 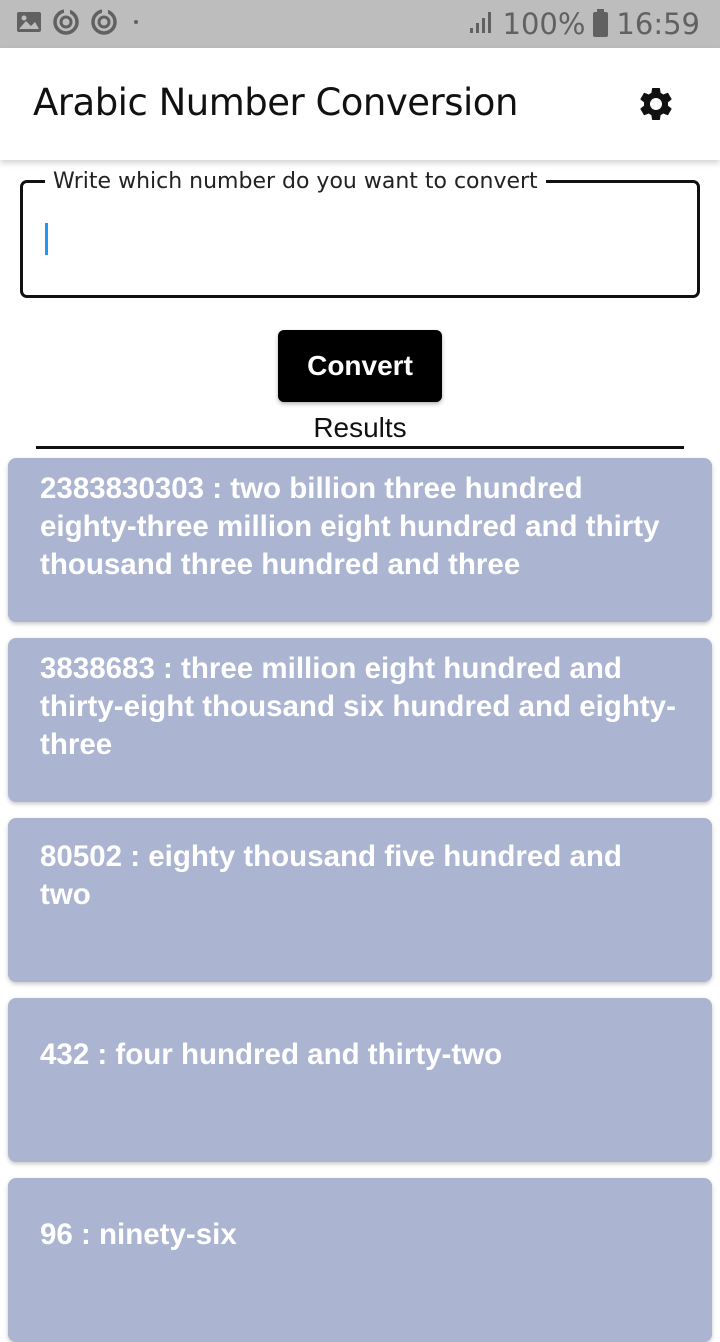 I want to click on gear-icon, so click(x=656, y=103).